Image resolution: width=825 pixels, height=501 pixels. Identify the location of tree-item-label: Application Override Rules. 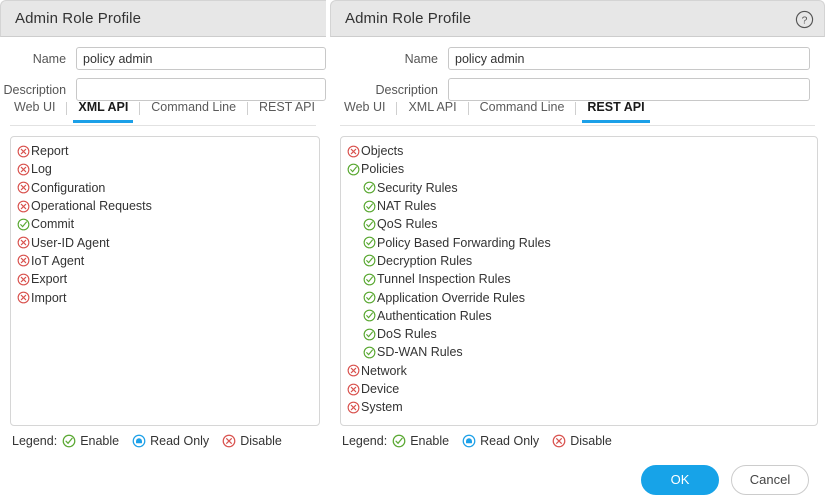
(451, 297).